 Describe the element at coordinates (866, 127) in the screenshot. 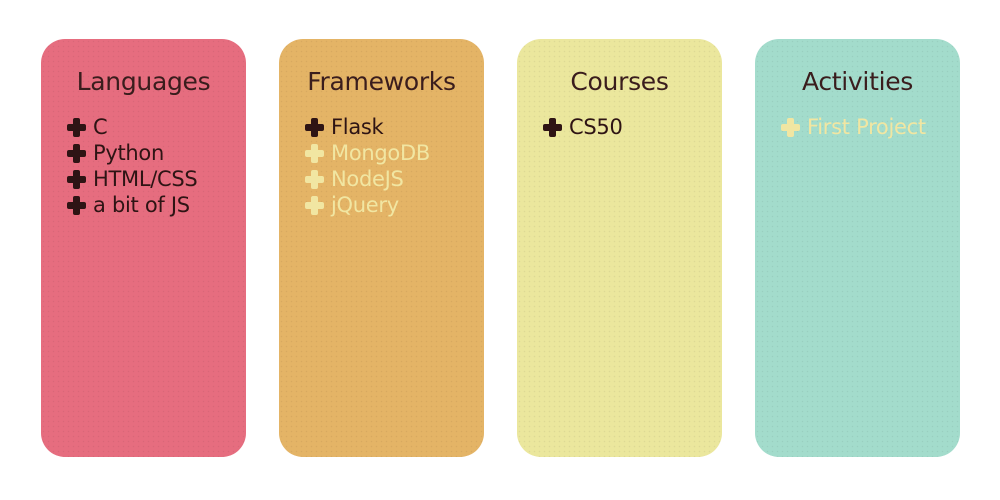

I see `list-item-label: First Project` at that location.